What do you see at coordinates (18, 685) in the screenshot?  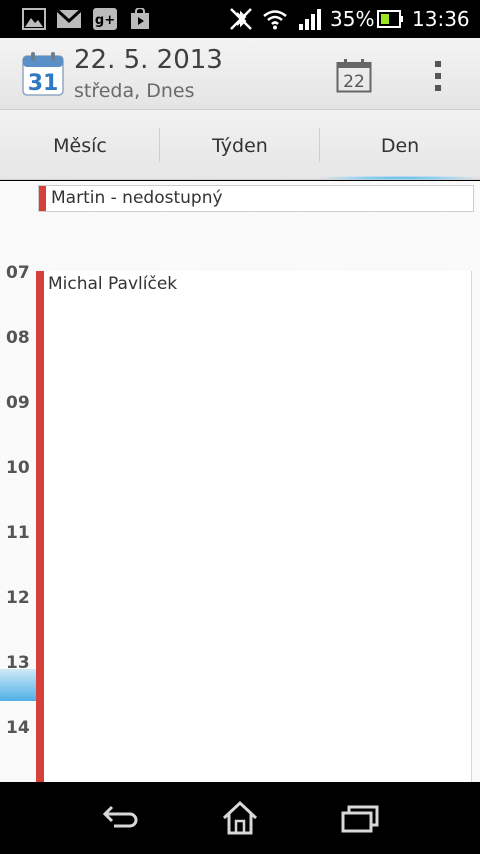 I see `current-time-indicator` at bounding box center [18, 685].